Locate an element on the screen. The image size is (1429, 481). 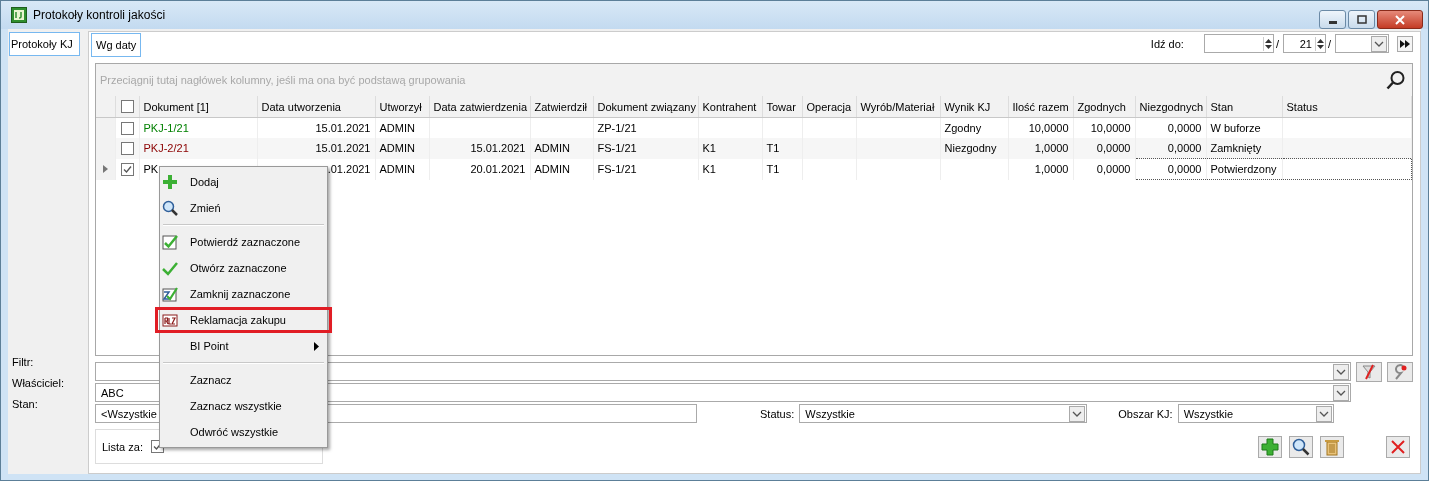
next-button is located at coordinates (1405, 43).